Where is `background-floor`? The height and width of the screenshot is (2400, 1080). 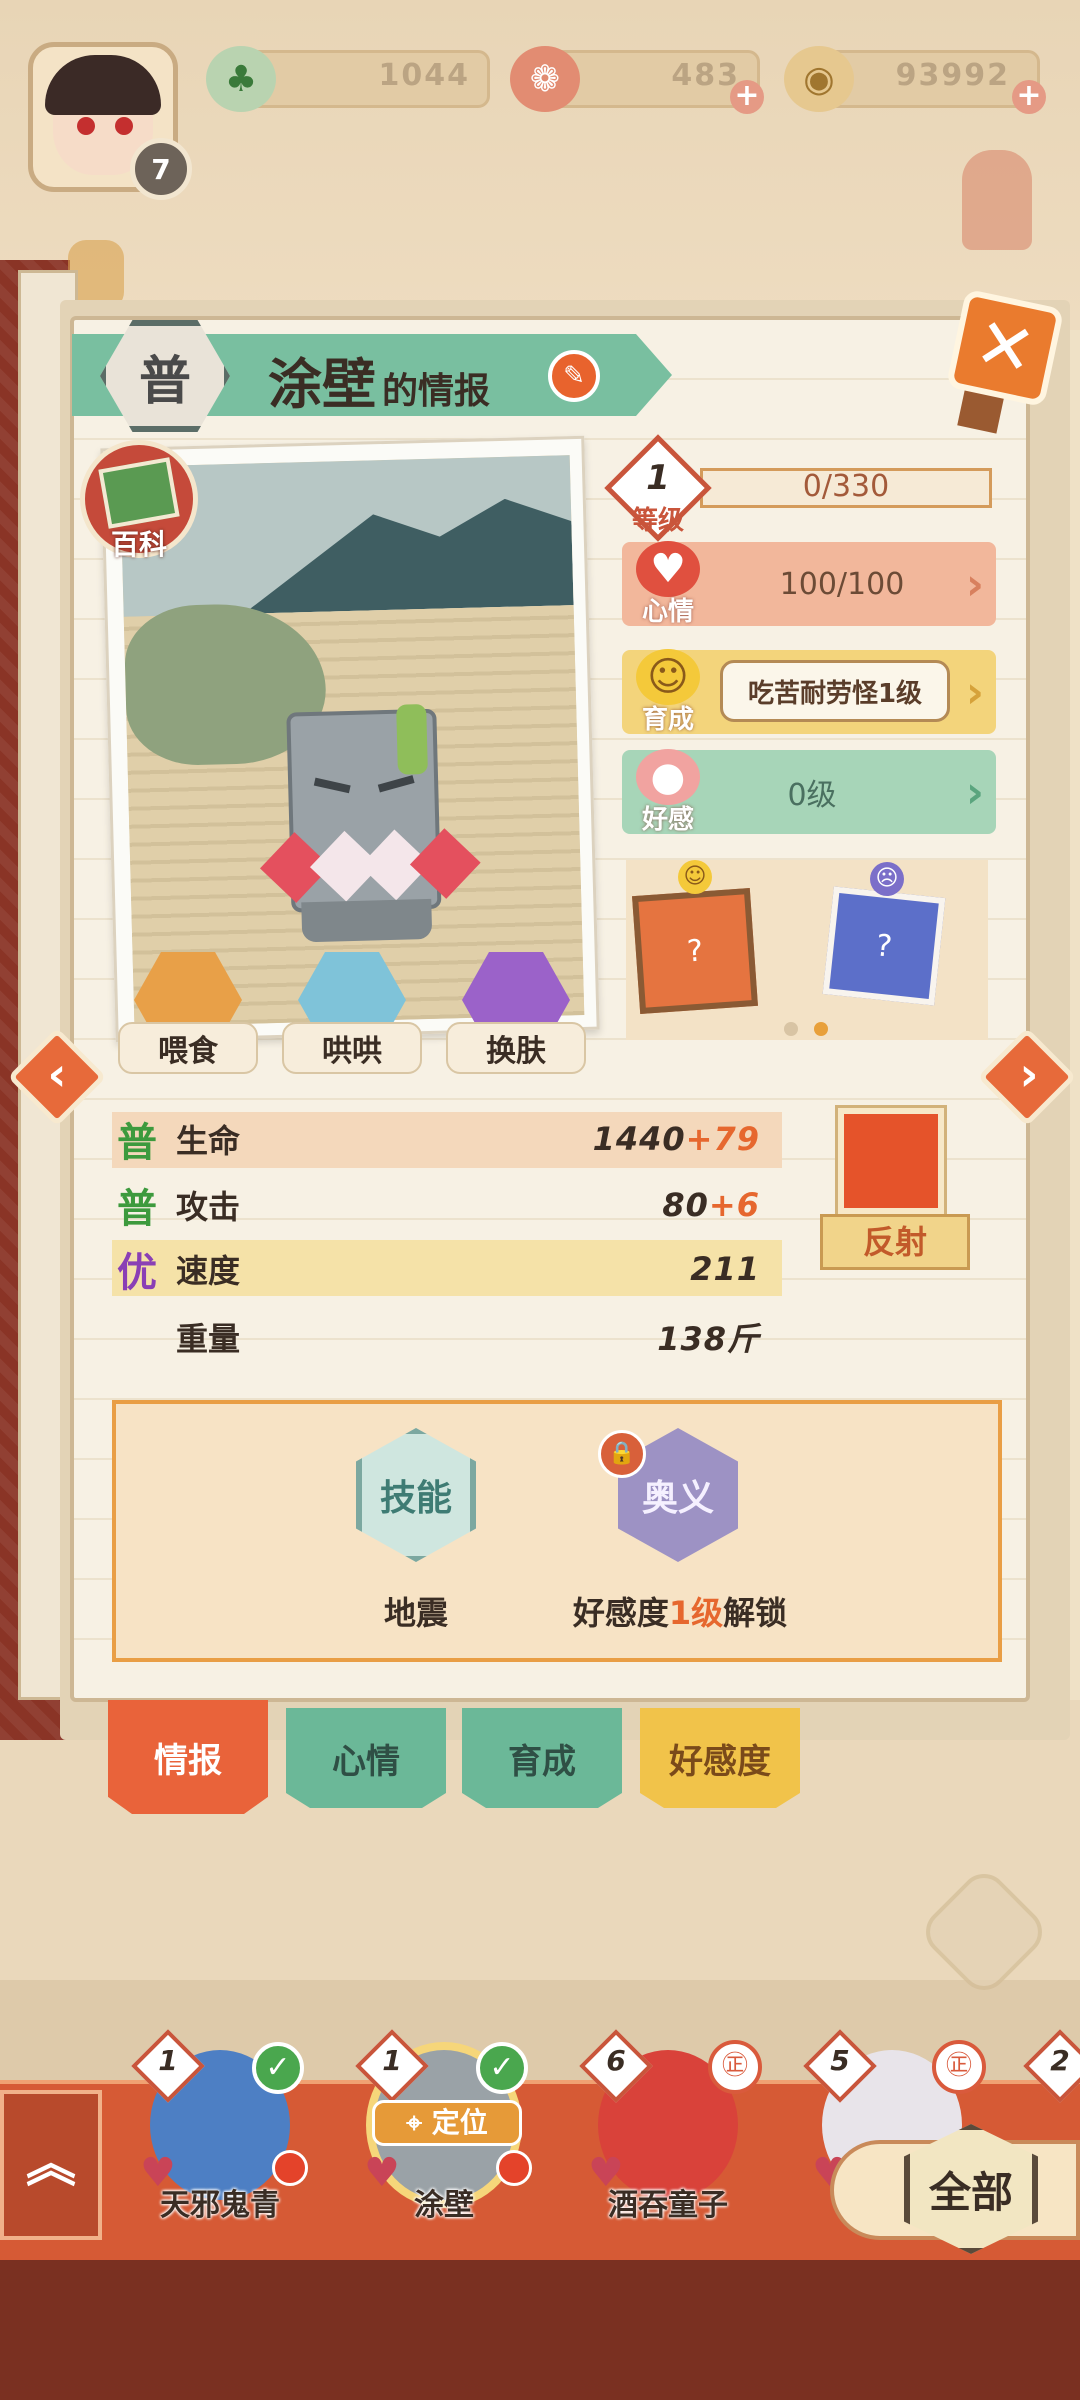
background-floor is located at coordinates (540, 2325).